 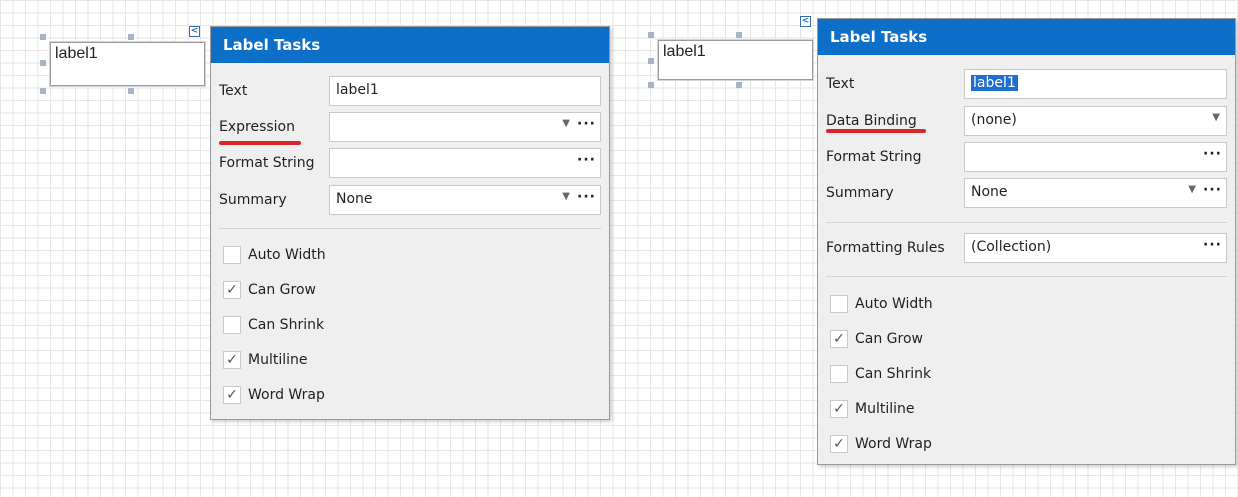 I want to click on data-binding-value: (none), so click(x=994, y=120).